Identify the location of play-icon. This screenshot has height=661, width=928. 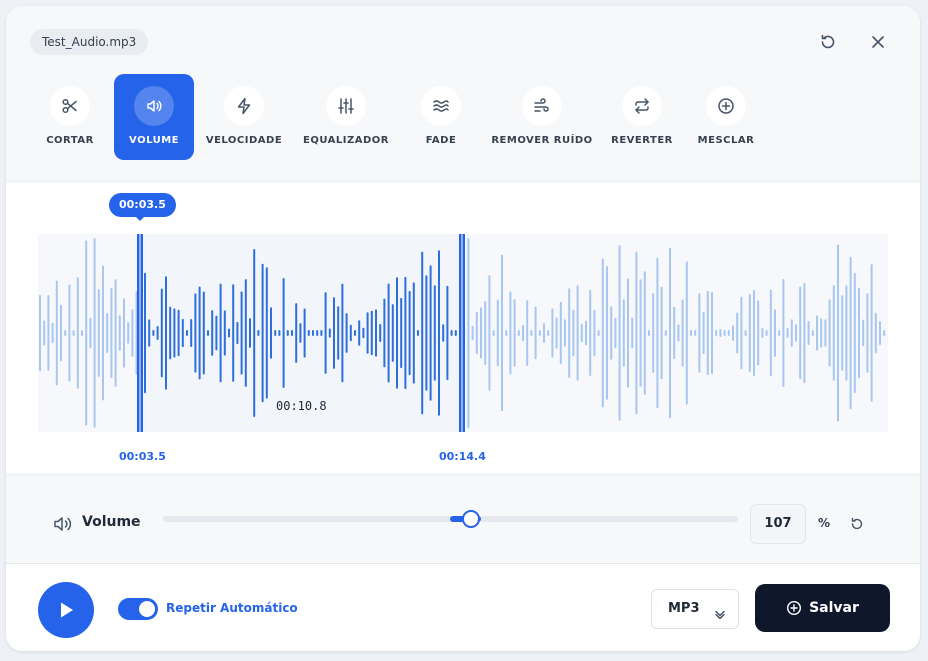
(67, 610).